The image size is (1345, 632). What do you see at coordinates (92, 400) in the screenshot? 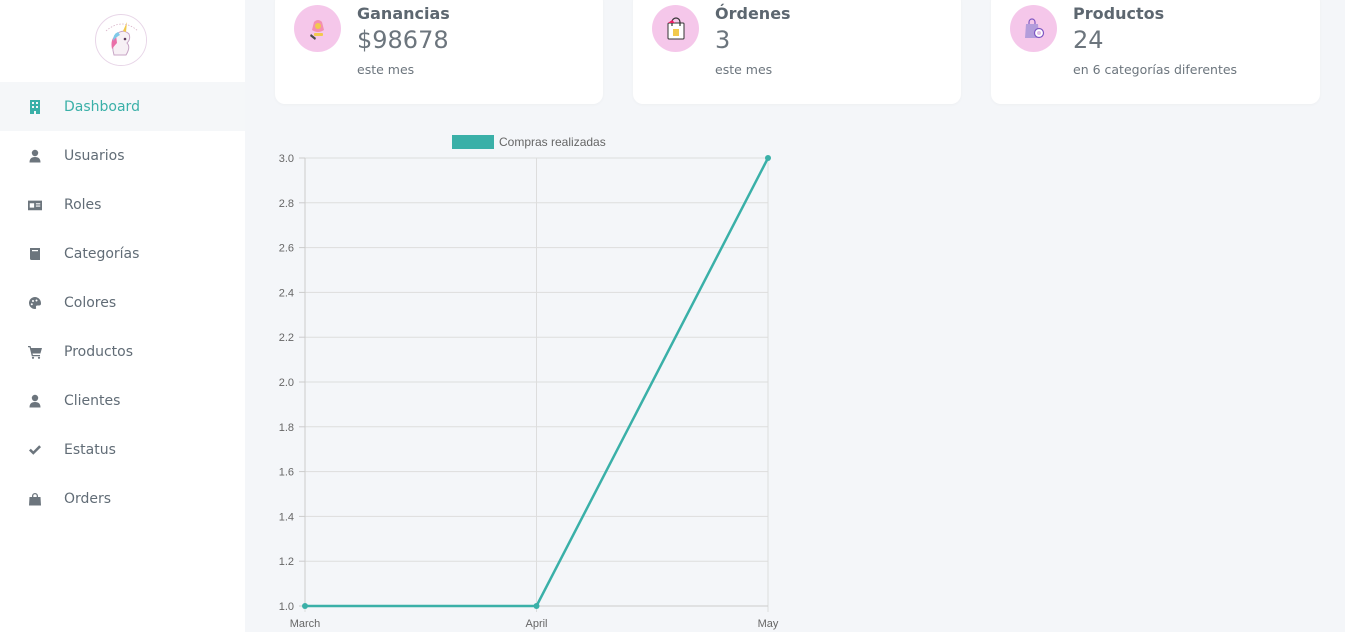
I see `sidebar-item-label: Clientes` at bounding box center [92, 400].